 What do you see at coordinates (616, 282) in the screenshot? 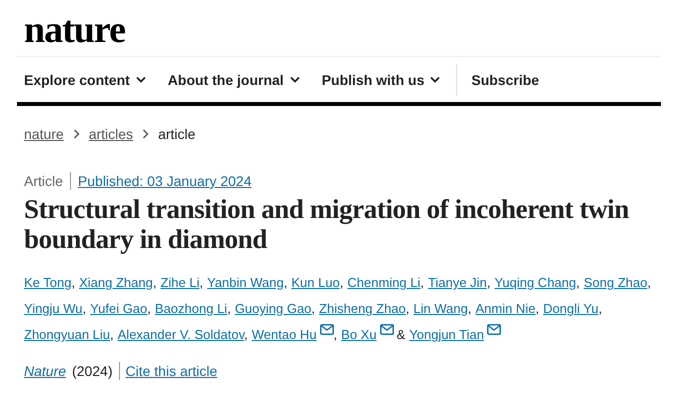
I see `author-link: Song Zhao` at bounding box center [616, 282].